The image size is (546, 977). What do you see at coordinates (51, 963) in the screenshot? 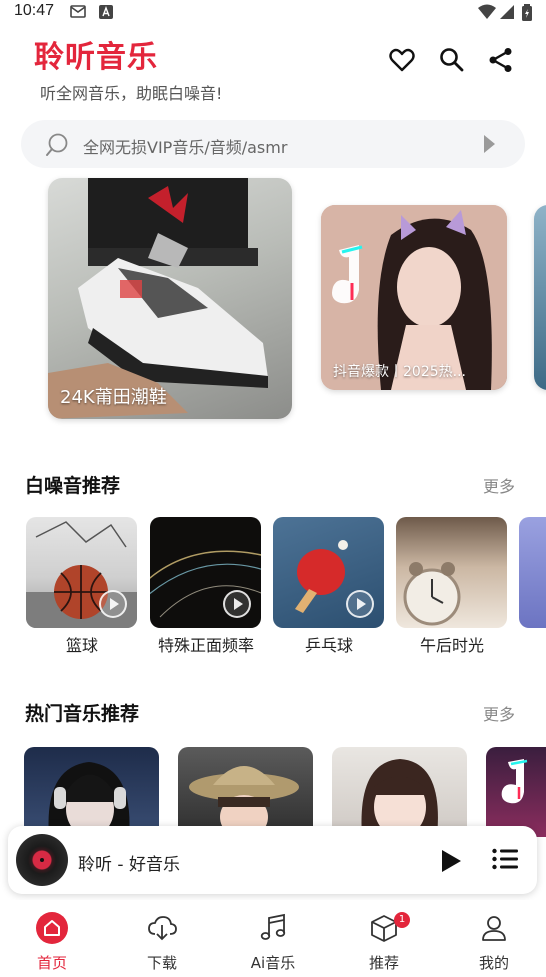
I see `nav-label: 首页` at bounding box center [51, 963].